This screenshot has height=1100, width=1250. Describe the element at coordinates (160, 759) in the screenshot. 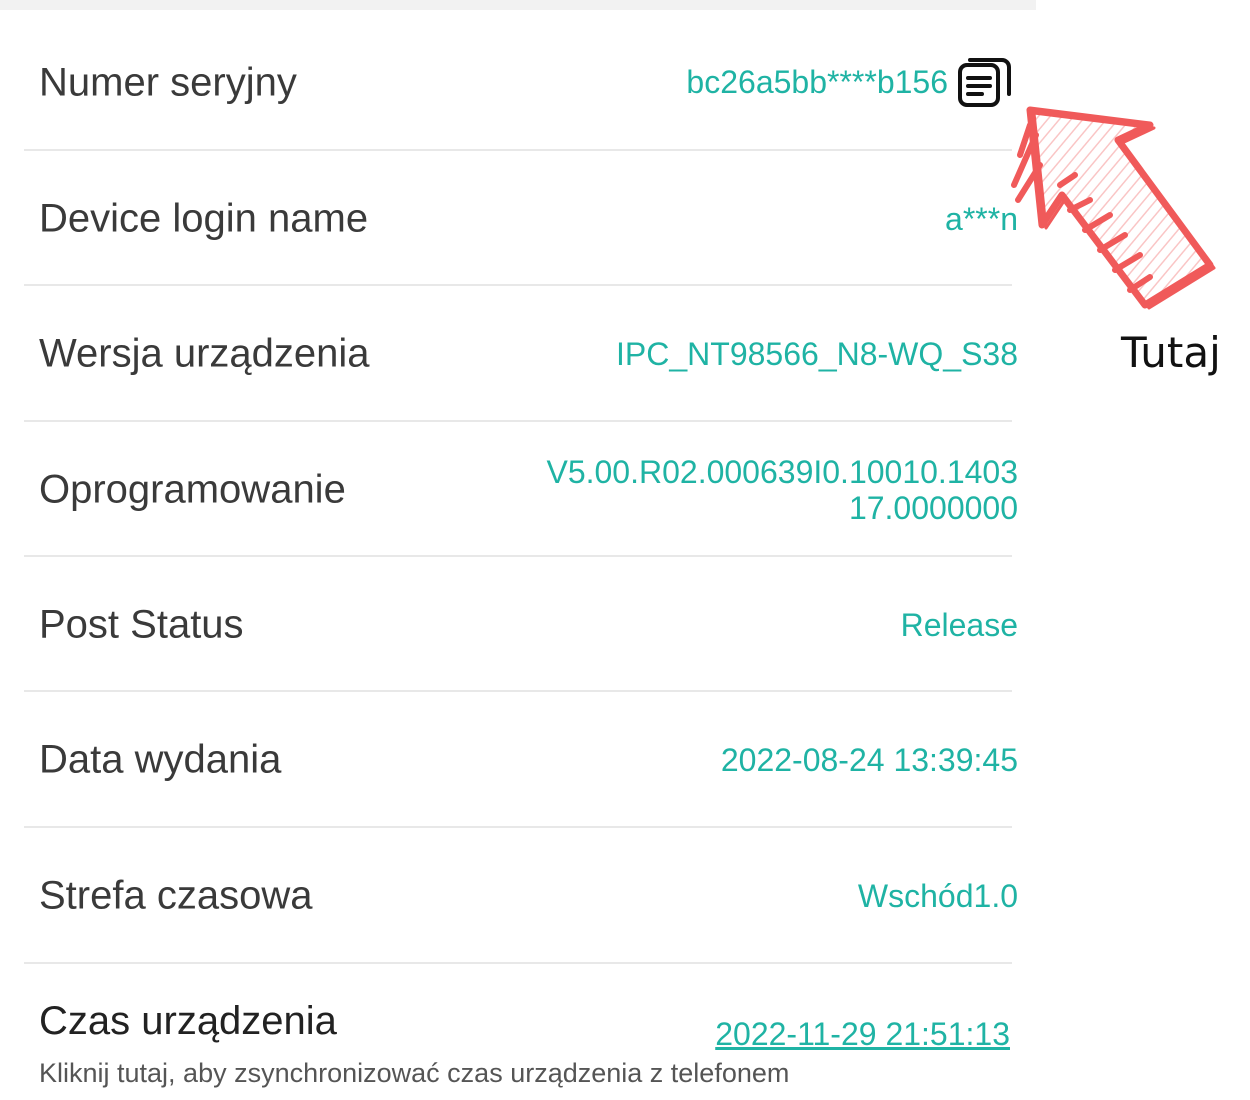

I see `release-date-label: Data wydania` at that location.